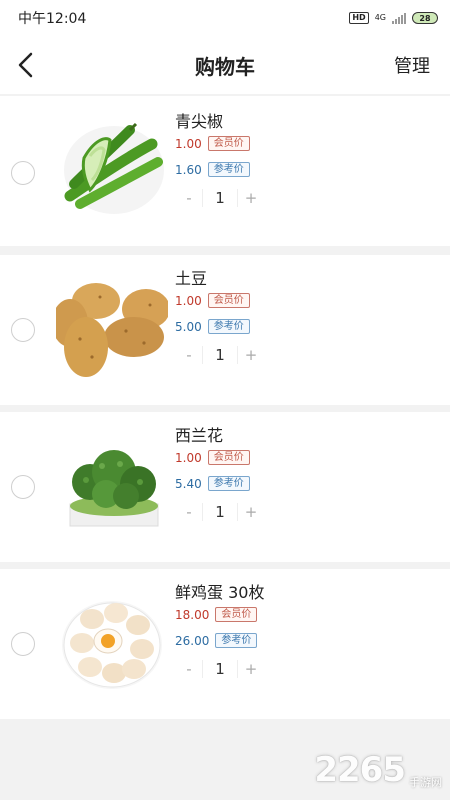 Image resolution: width=450 pixels, height=800 pixels. I want to click on network-type: 4G, so click(380, 17).